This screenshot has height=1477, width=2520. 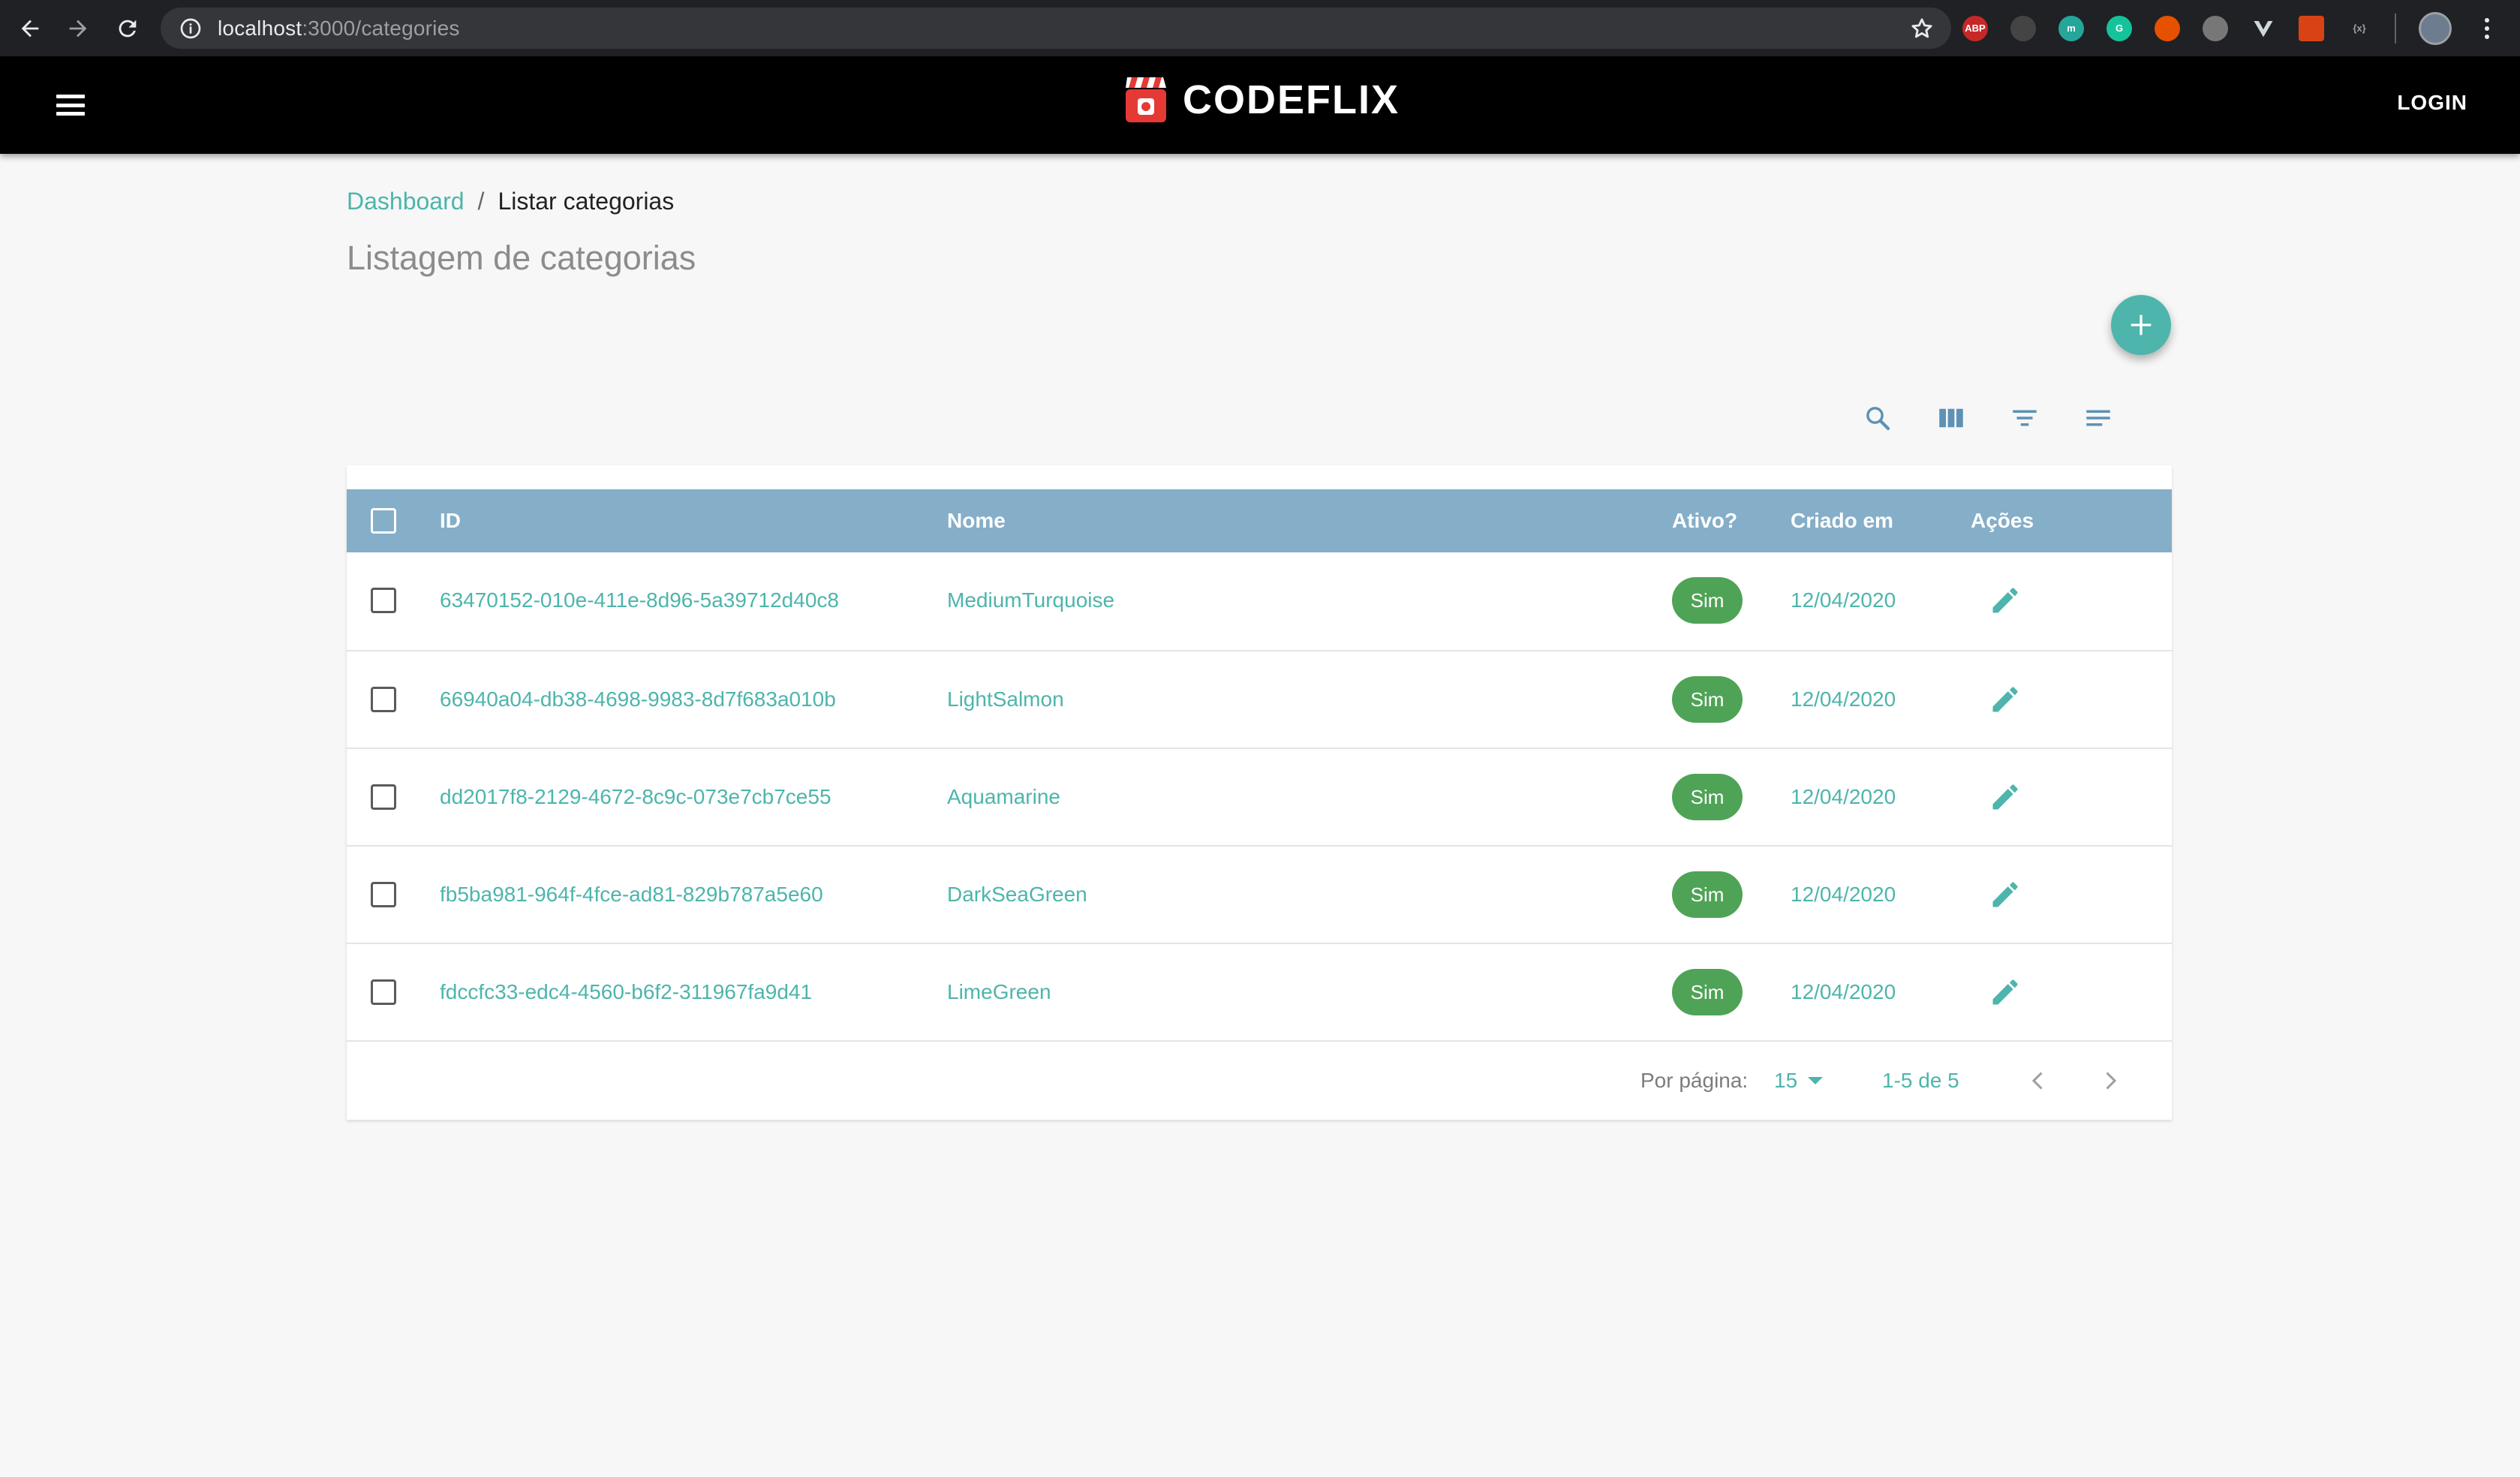 I want to click on notes-icon, so click(x=2098, y=418).